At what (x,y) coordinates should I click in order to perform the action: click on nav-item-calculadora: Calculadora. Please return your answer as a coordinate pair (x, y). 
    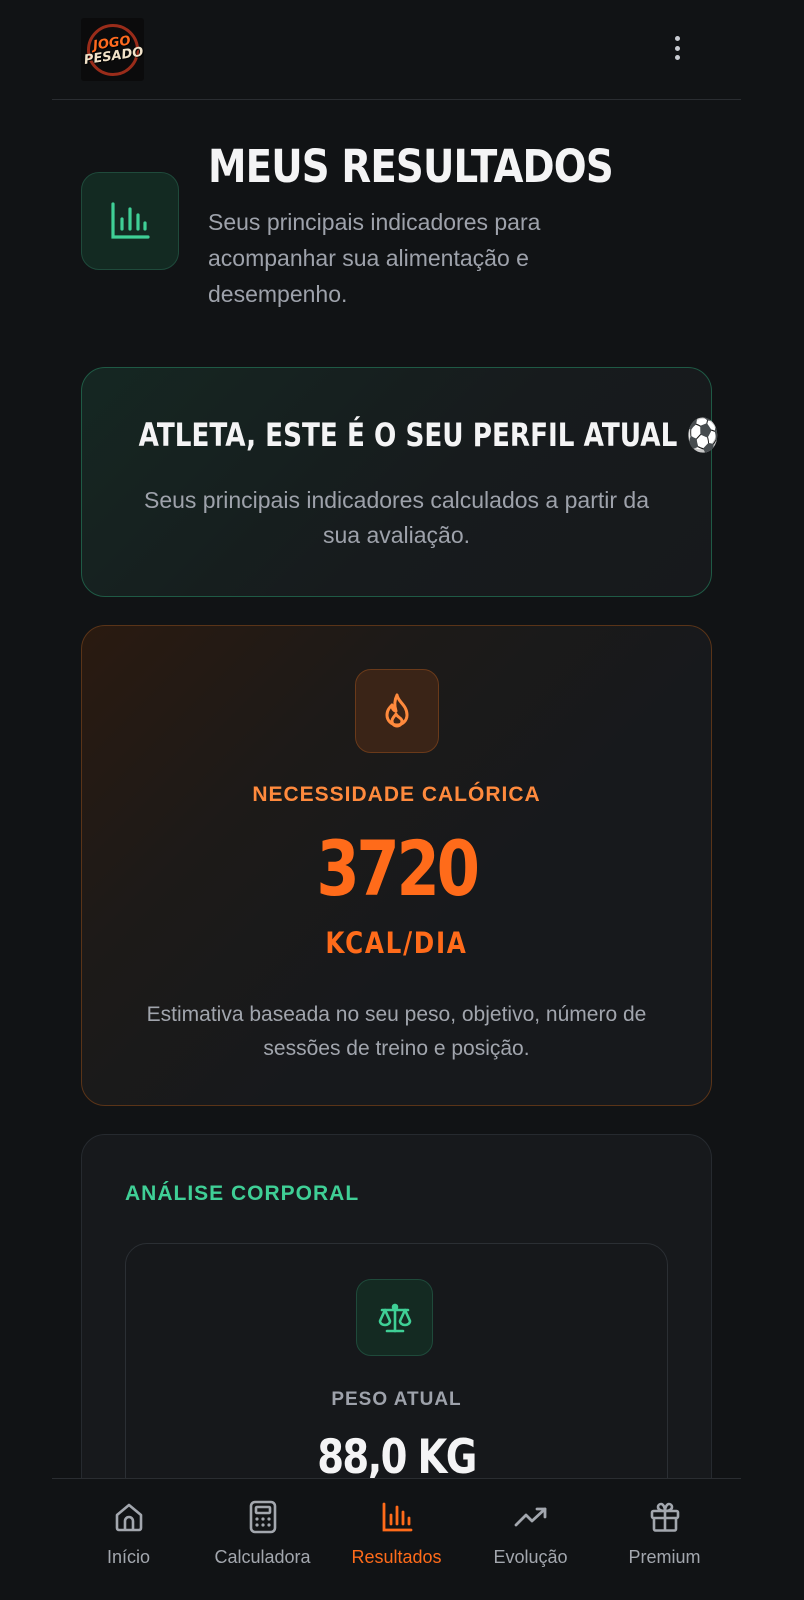
    Looking at the image, I should click on (262, 1539).